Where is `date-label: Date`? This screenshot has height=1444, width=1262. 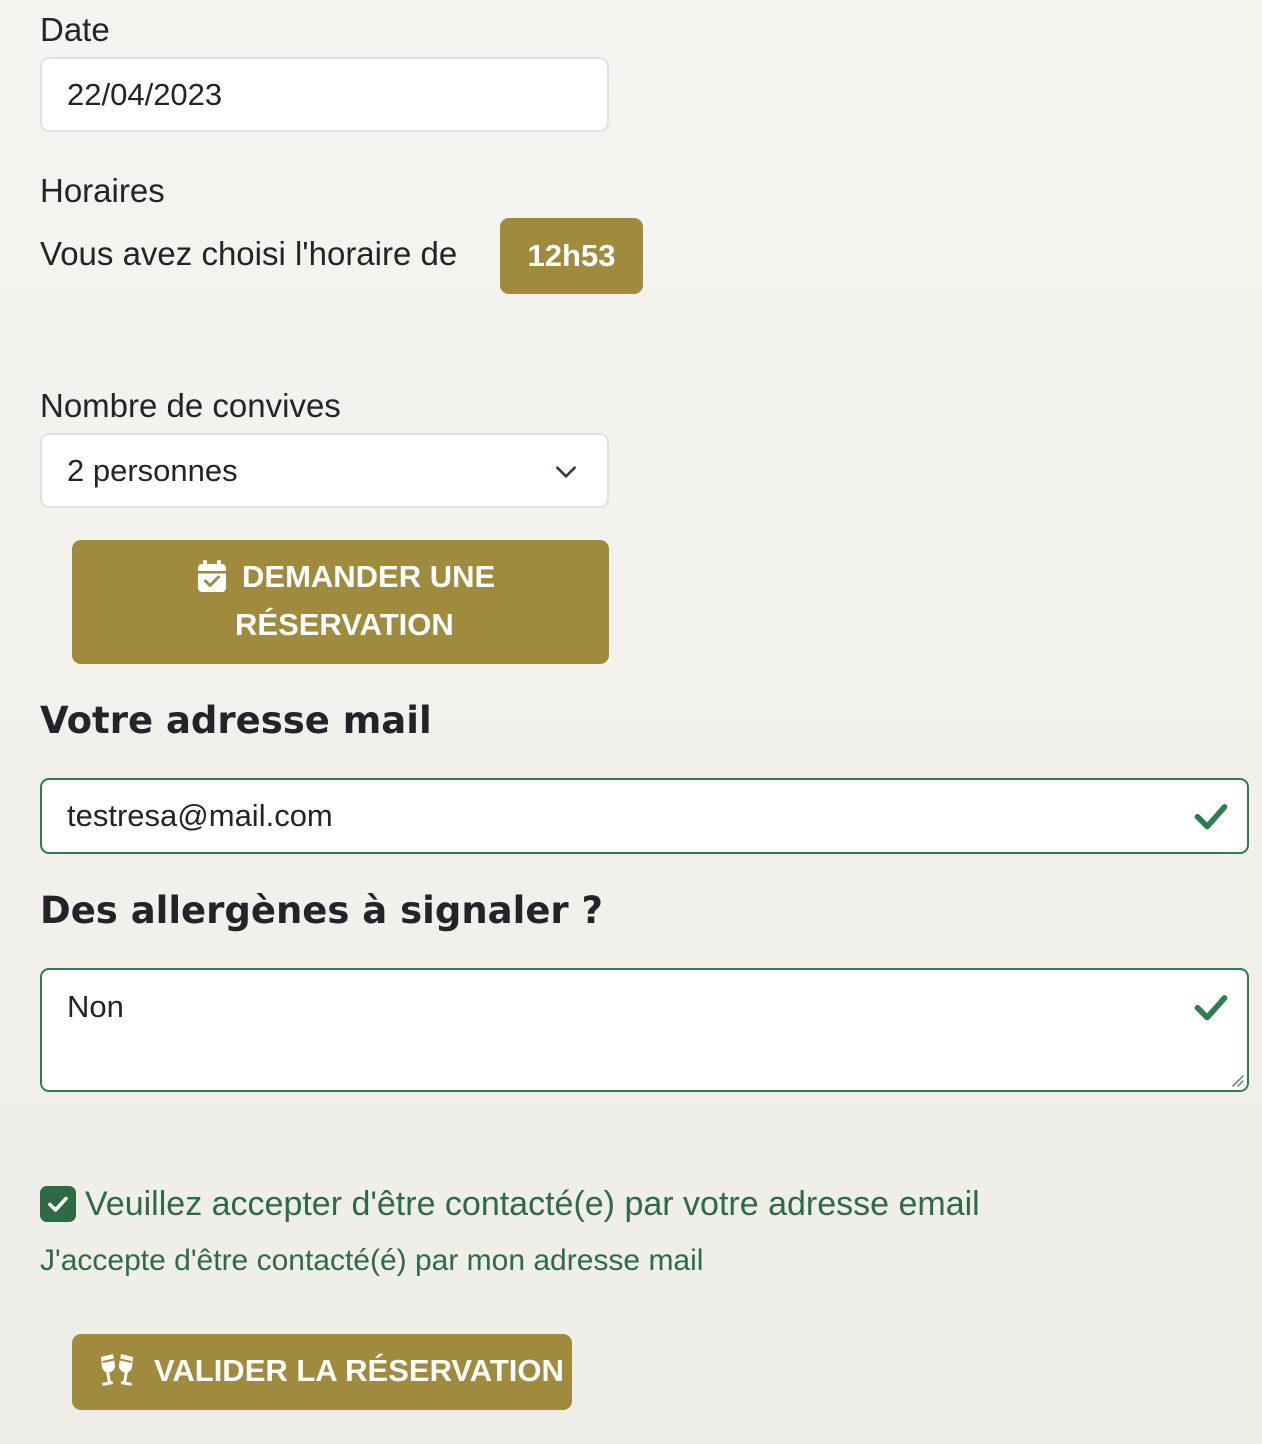 date-label: Date is located at coordinates (75, 29).